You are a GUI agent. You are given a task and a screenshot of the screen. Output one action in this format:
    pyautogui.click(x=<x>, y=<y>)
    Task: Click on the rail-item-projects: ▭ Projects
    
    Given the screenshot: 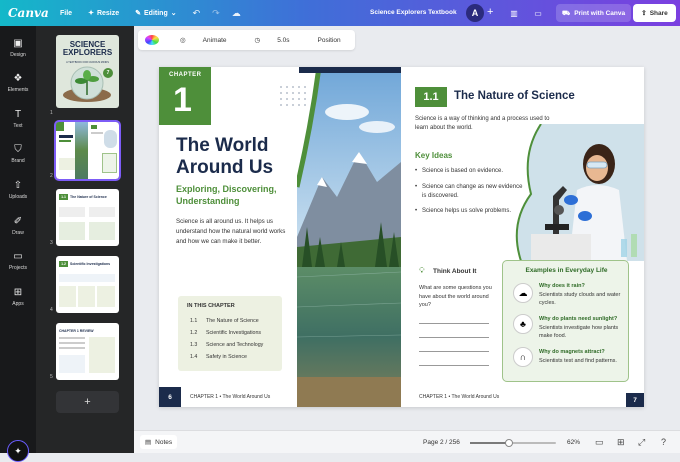 What is the action you would take?
    pyautogui.click(x=18, y=261)
    